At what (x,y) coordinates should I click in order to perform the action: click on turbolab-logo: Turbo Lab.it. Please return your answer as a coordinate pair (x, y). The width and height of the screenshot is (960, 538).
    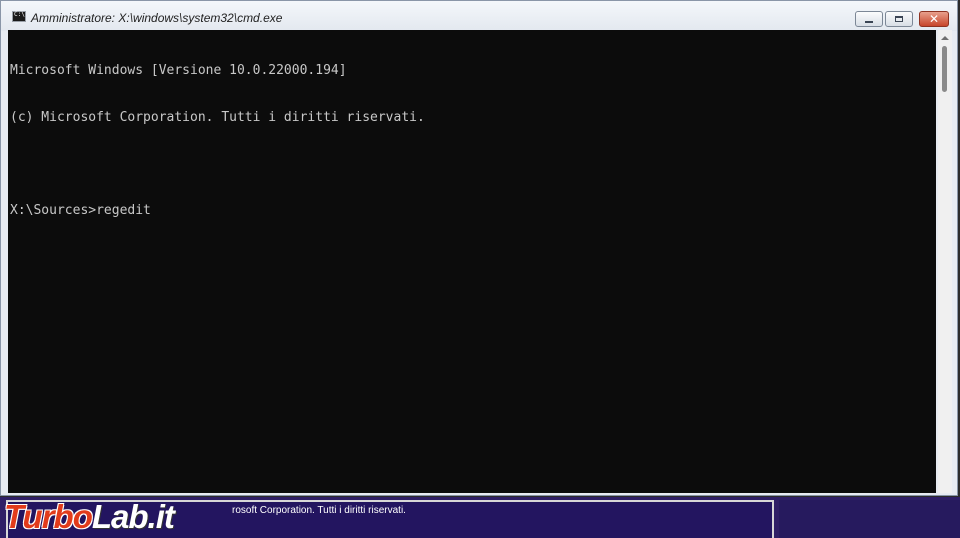
    Looking at the image, I should click on (89, 517).